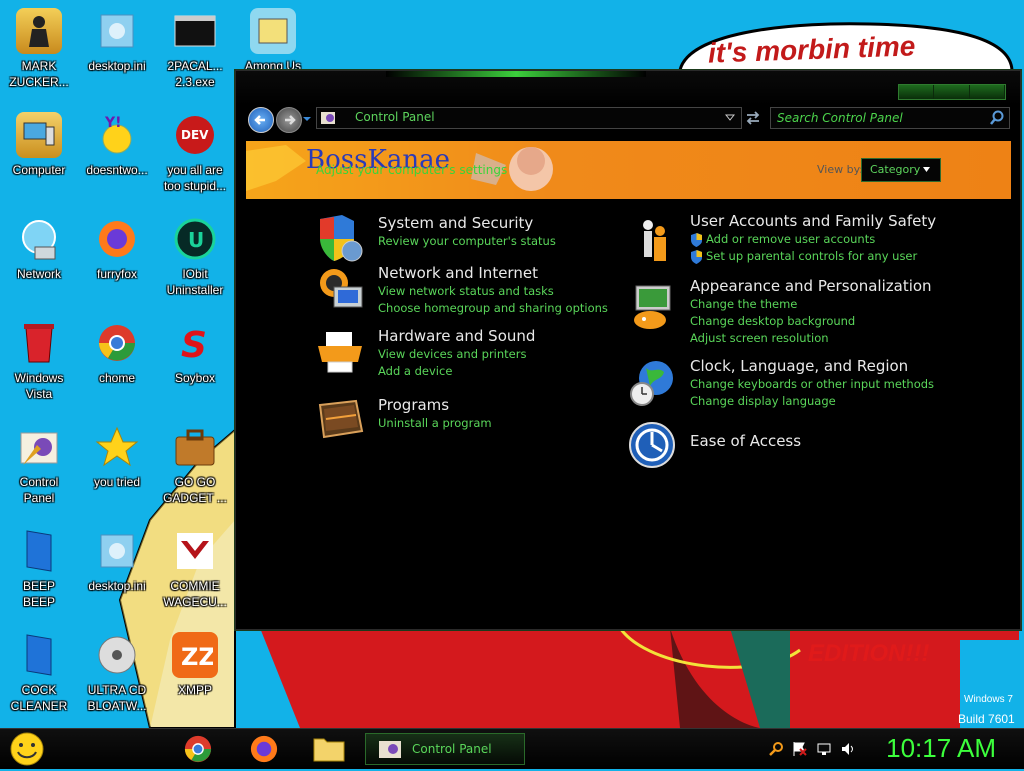 The height and width of the screenshot is (771, 1024). I want to click on category-link: Change display language, so click(812, 401).